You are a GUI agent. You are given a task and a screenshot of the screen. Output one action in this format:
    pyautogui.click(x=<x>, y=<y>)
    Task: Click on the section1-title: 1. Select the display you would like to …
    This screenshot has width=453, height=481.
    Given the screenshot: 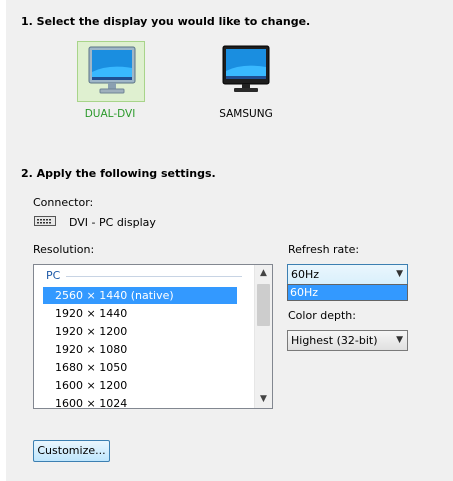 What is the action you would take?
    pyautogui.click(x=166, y=21)
    